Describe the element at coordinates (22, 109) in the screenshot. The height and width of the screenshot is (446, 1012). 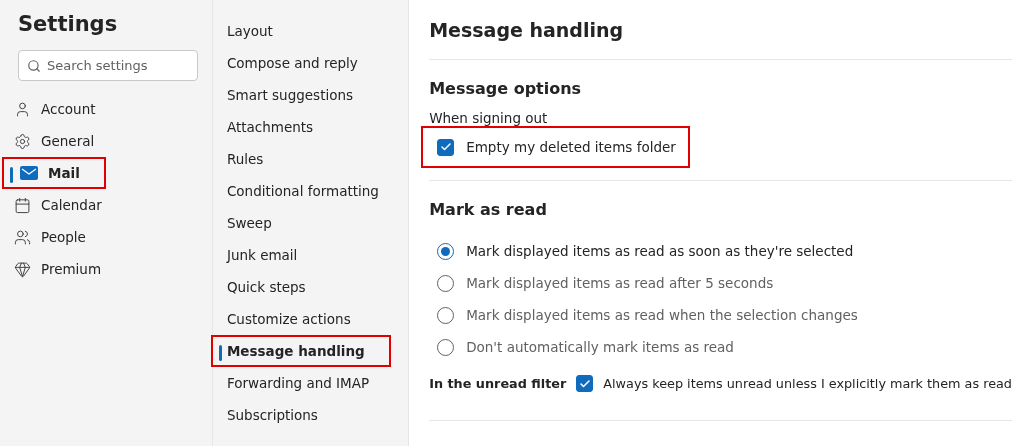
I see `person-icon` at that location.